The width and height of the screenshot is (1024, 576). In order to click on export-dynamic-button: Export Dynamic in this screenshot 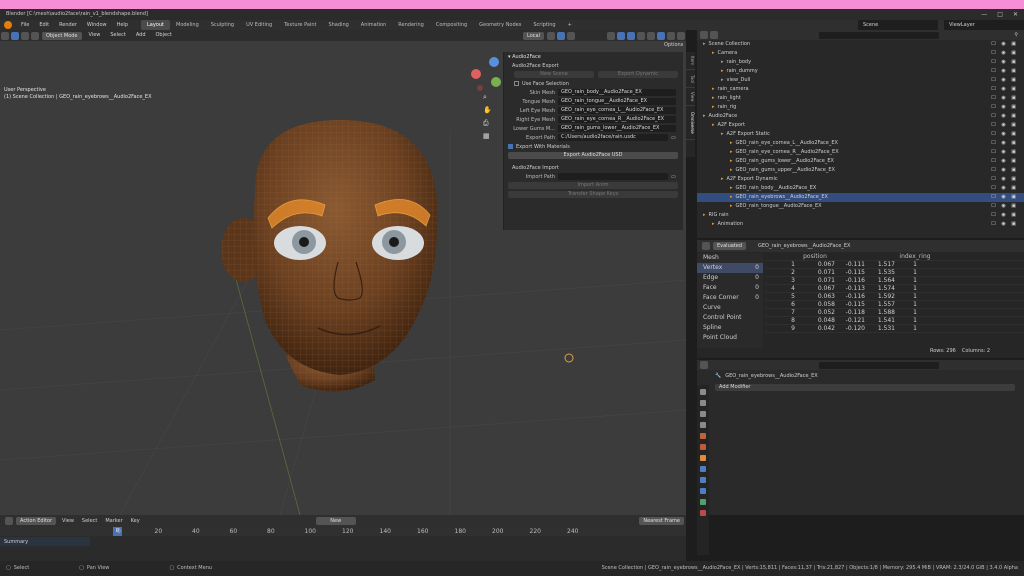, I will do `click(638, 74)`.